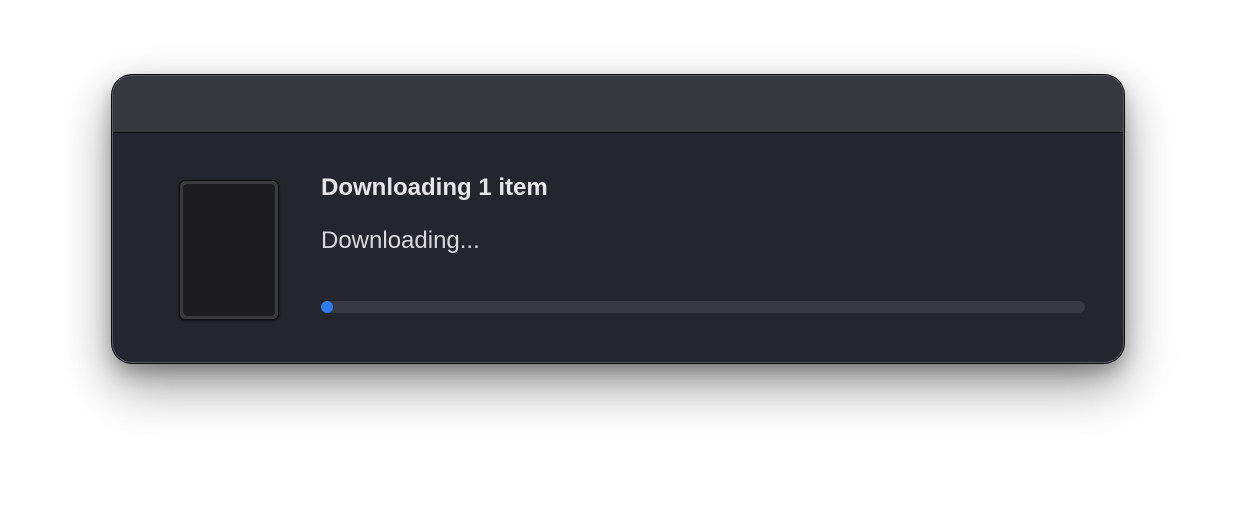 This screenshot has width=1236, height=512. Describe the element at coordinates (434, 187) in the screenshot. I see `download-title: Downloading 1 item` at that location.